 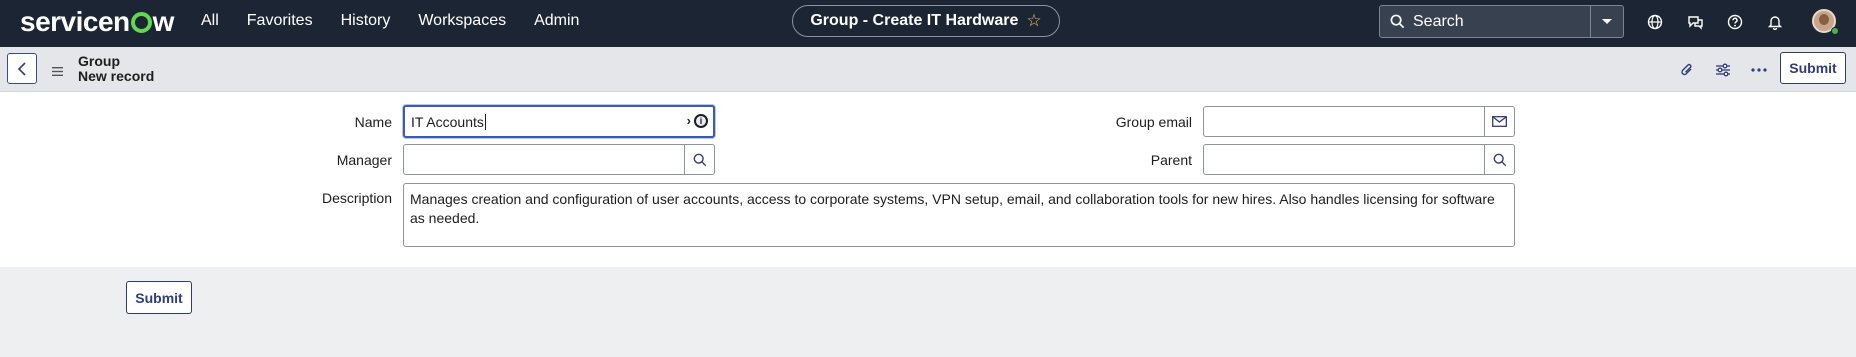 What do you see at coordinates (159, 297) in the screenshot?
I see `submit-button-footer: Submit` at bounding box center [159, 297].